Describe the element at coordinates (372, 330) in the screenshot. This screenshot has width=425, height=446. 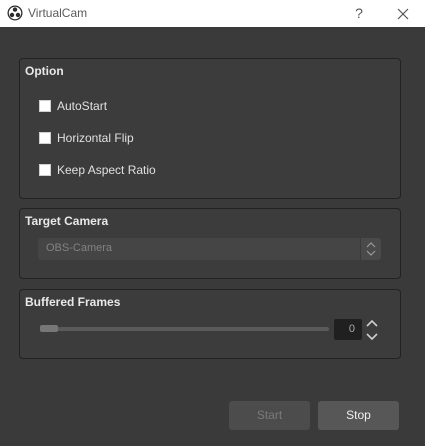
I see `spin-arrows-icon` at that location.